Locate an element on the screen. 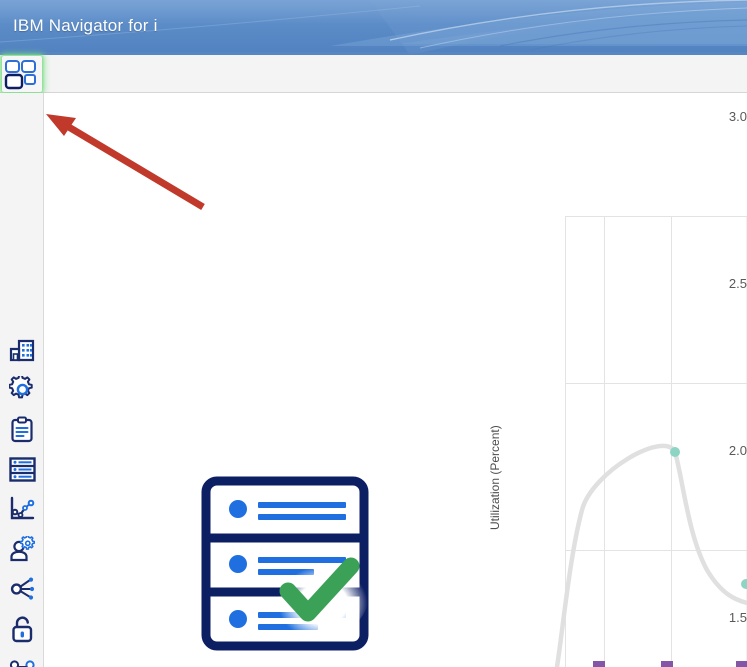  page-title: IBM Navigator for i is located at coordinates (85, 25).